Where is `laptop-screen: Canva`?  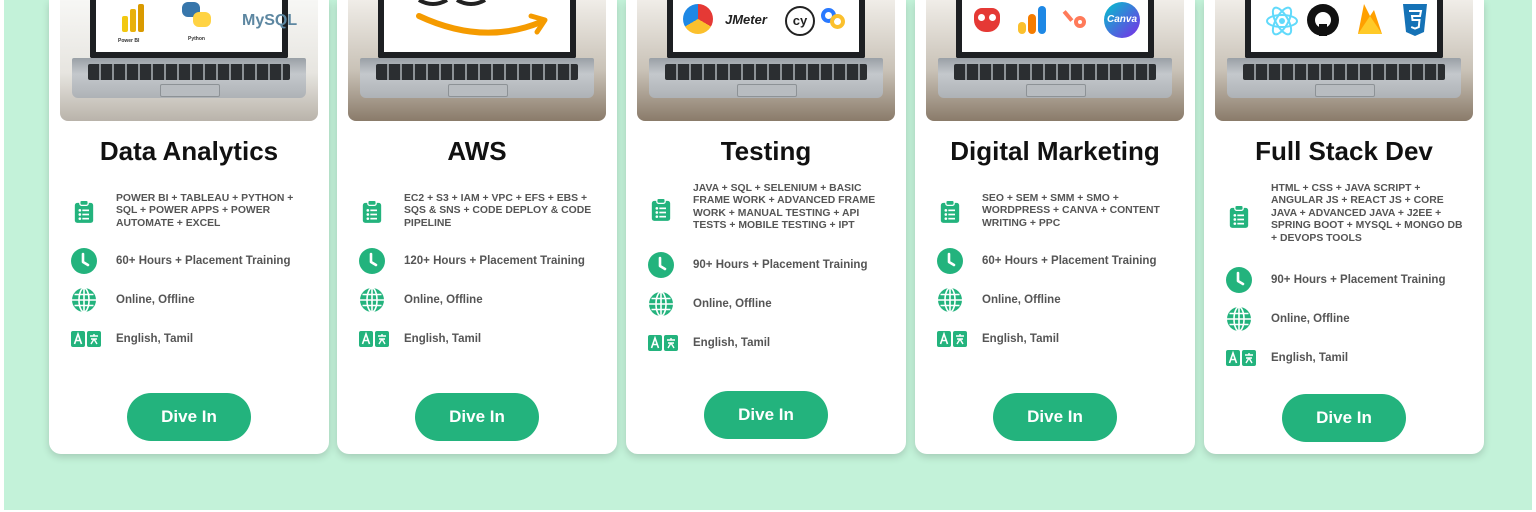 laptop-screen: Canva is located at coordinates (1055, 29).